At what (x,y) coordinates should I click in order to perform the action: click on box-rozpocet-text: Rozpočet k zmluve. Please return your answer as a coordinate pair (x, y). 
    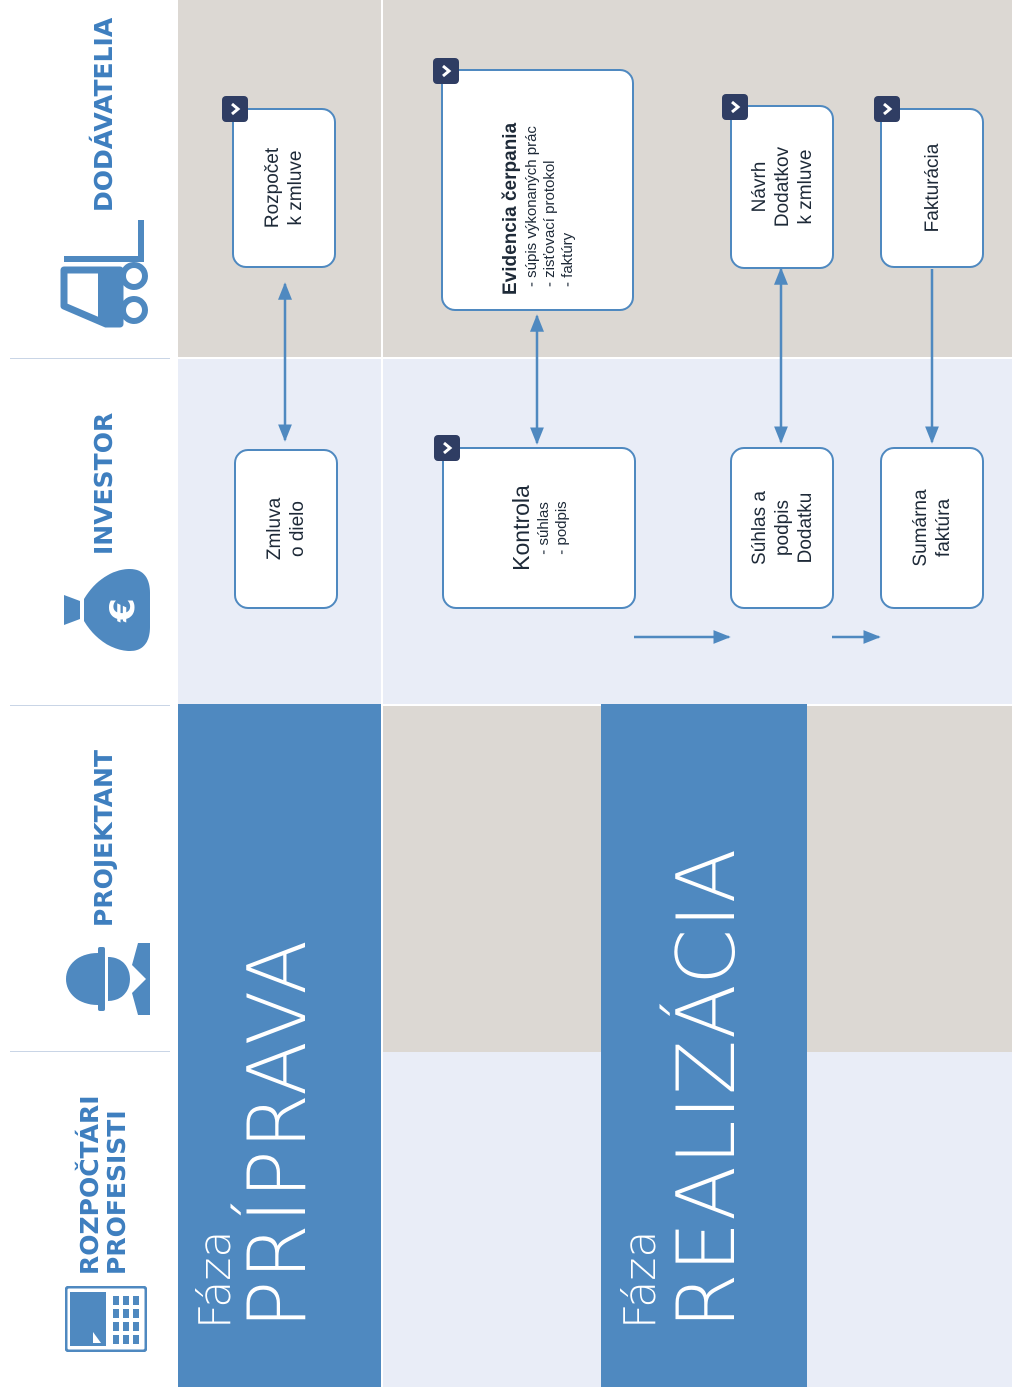
    Looking at the image, I should click on (284, 188).